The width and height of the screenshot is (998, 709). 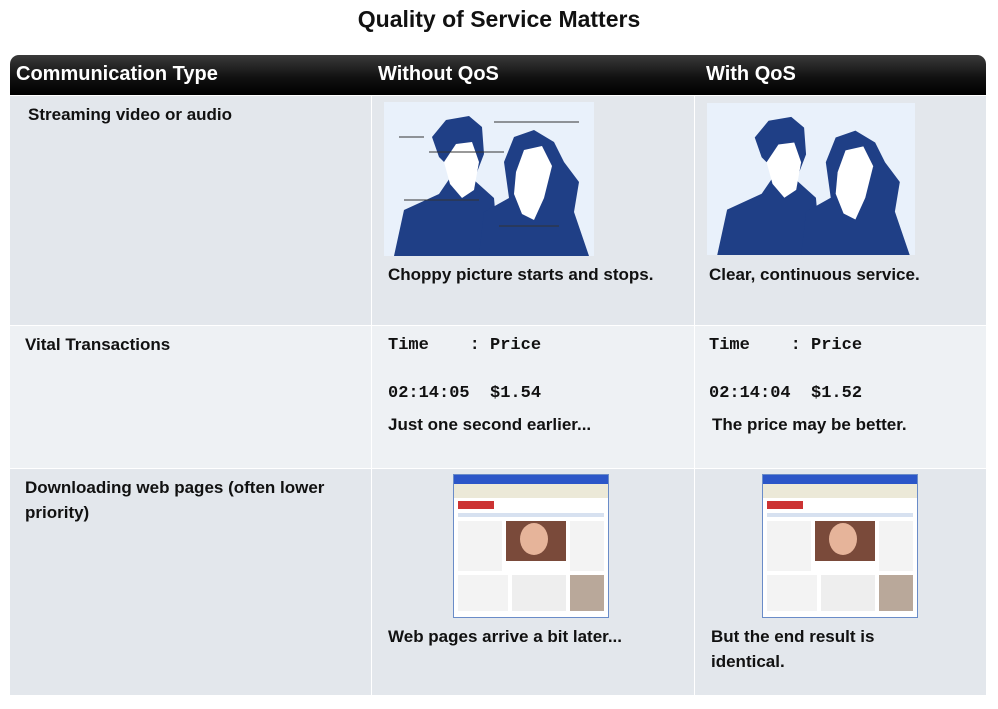 I want to click on cell-with-qos: But the end result is identical., so click(x=840, y=582).